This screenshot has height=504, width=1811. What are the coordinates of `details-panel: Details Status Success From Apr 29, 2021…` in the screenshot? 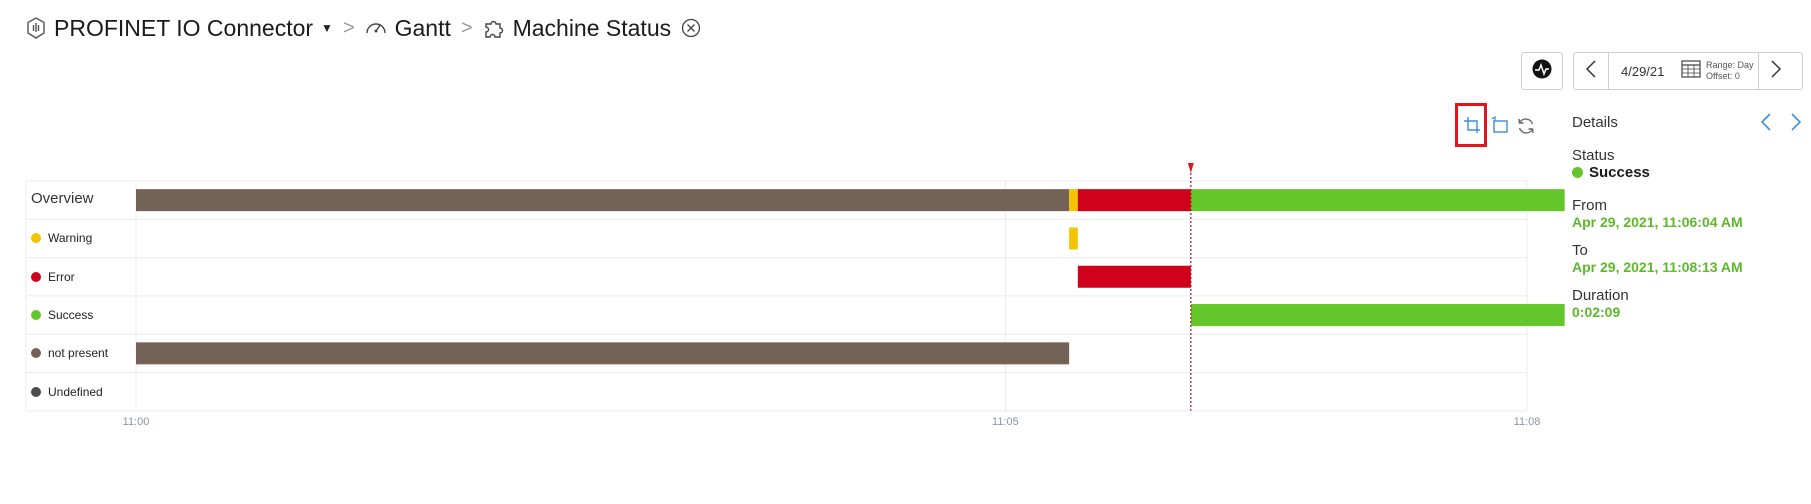 It's located at (1687, 216).